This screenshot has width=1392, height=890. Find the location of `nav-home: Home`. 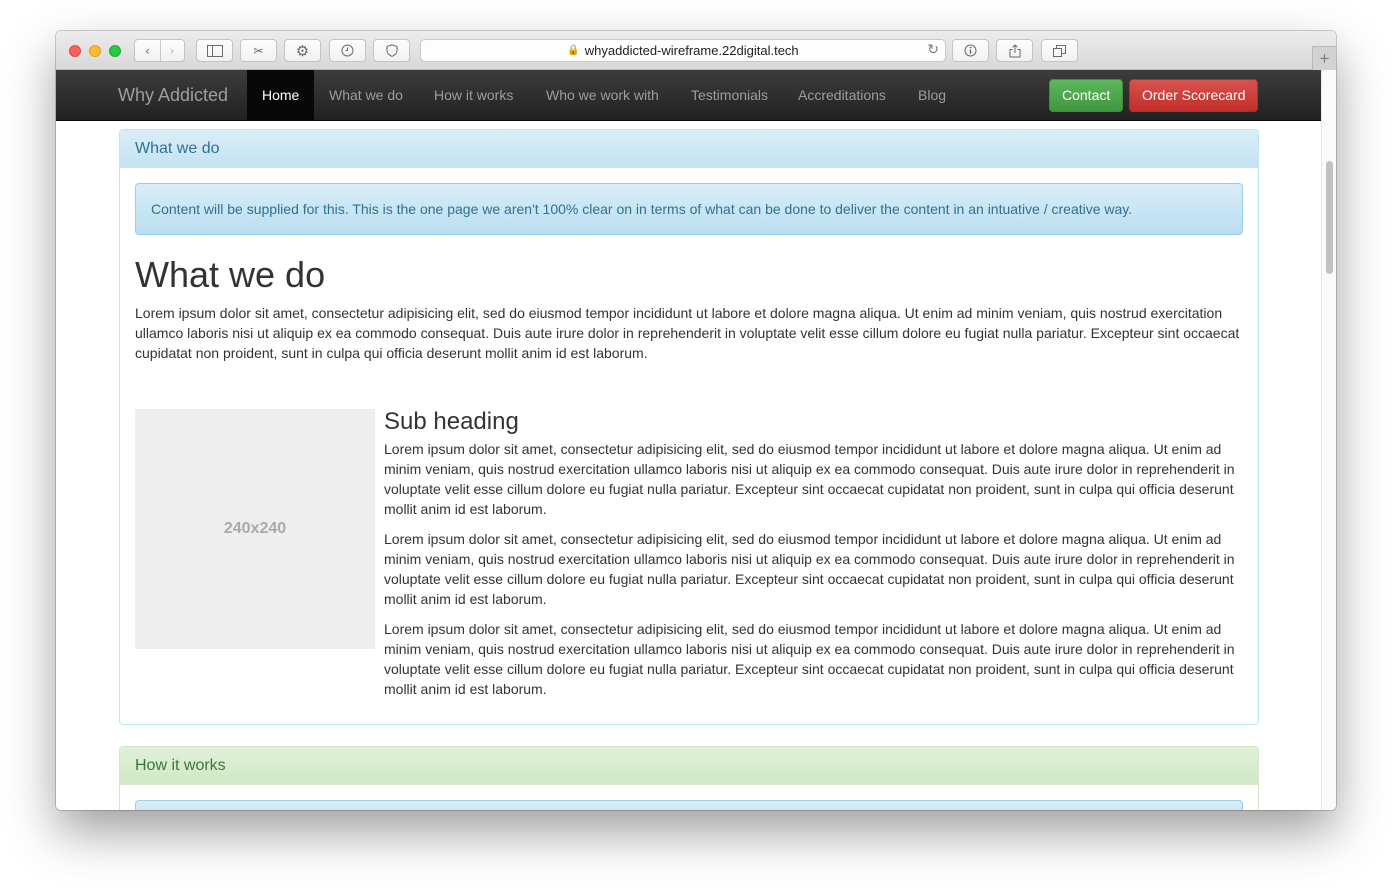

nav-home: Home is located at coordinates (281, 95).